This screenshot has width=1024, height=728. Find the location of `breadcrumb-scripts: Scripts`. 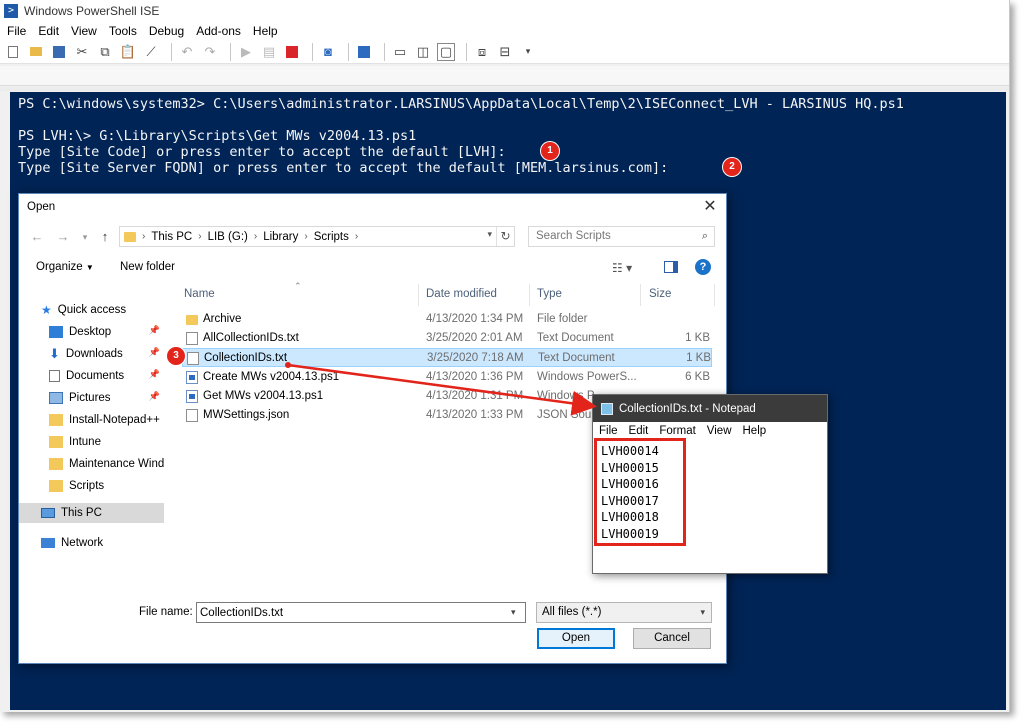

breadcrumb-scripts: Scripts is located at coordinates (331, 237).